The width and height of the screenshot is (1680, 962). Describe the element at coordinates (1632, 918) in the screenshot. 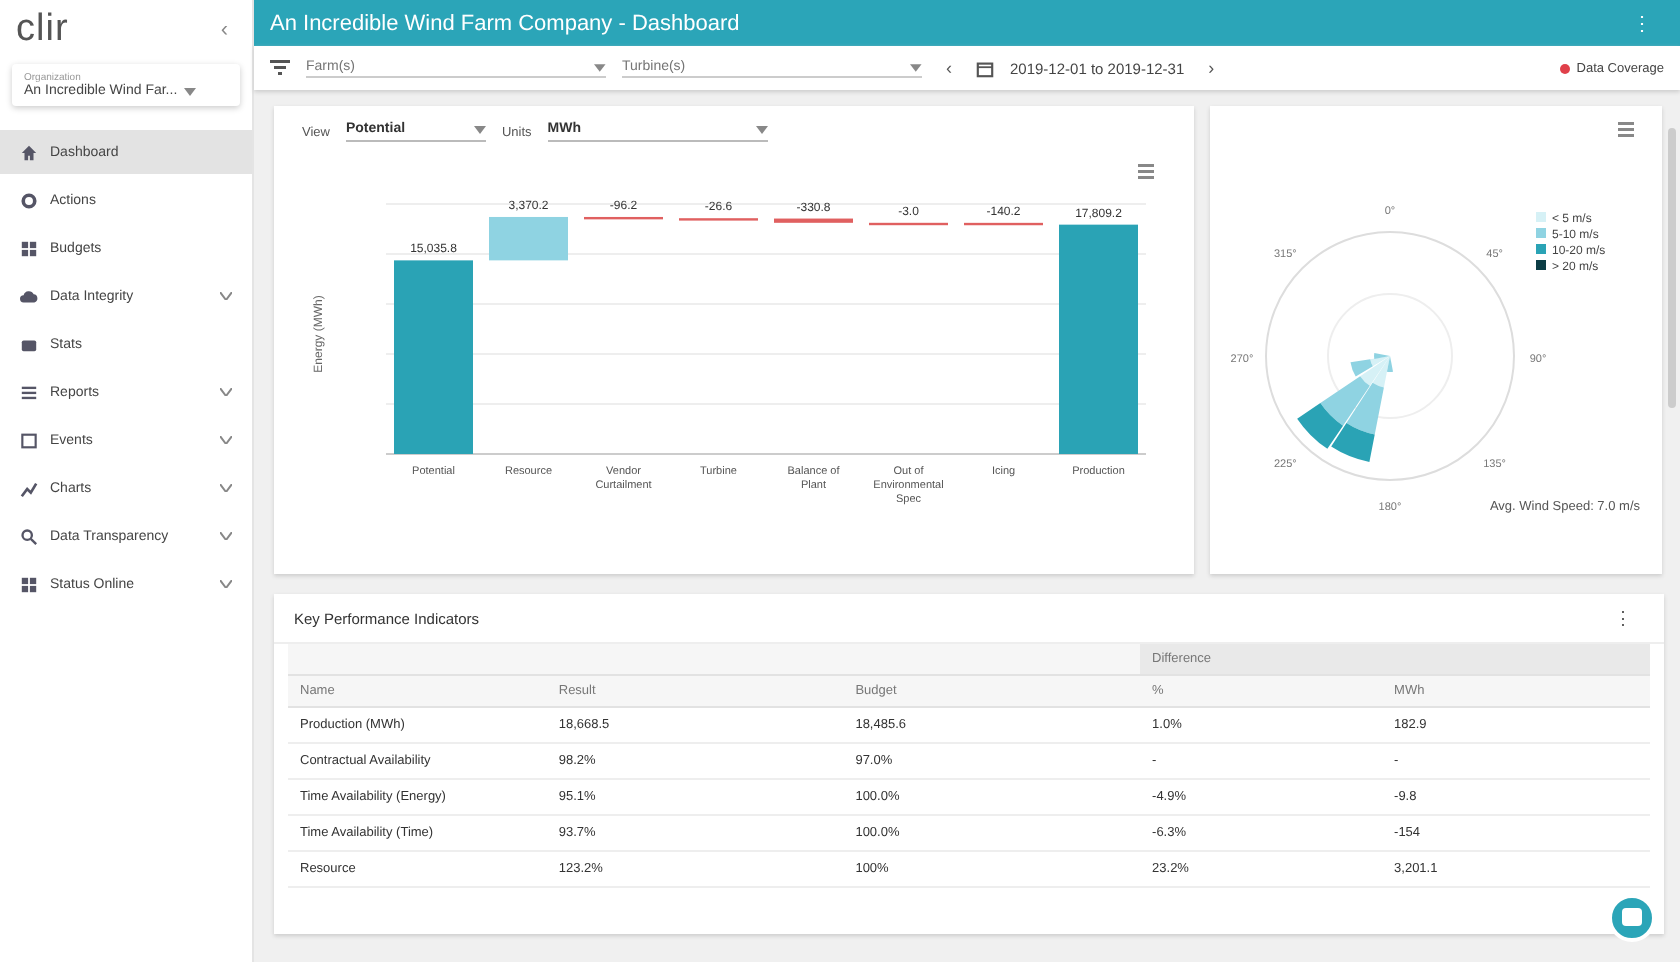

I see `chat-icon` at that location.